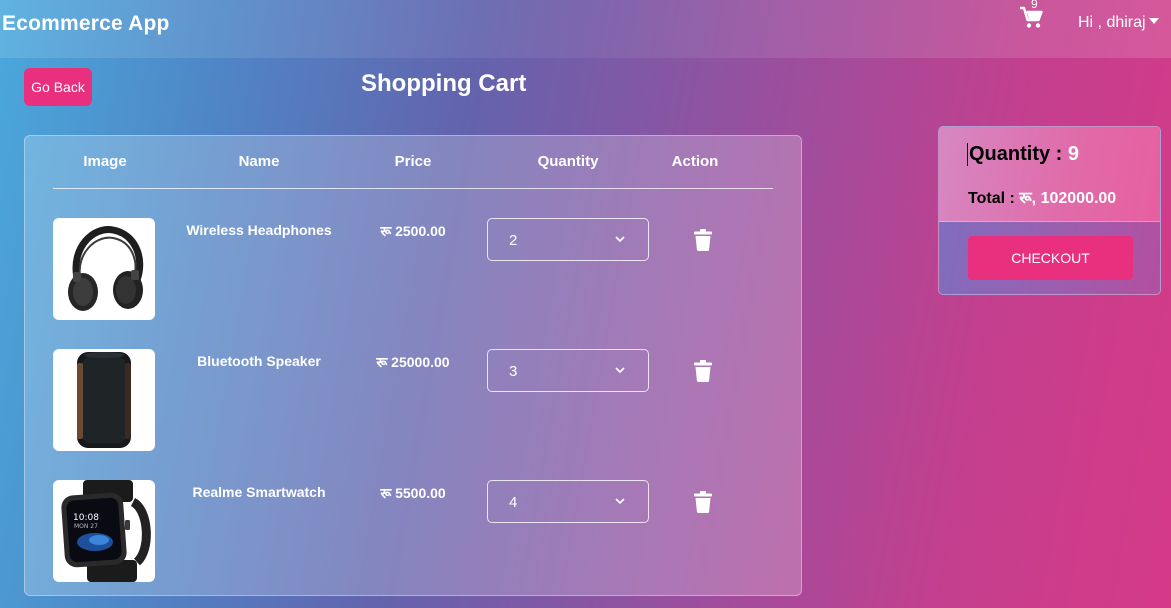  What do you see at coordinates (259, 492) in the screenshot?
I see `item-name: Realme Smartwatch` at bounding box center [259, 492].